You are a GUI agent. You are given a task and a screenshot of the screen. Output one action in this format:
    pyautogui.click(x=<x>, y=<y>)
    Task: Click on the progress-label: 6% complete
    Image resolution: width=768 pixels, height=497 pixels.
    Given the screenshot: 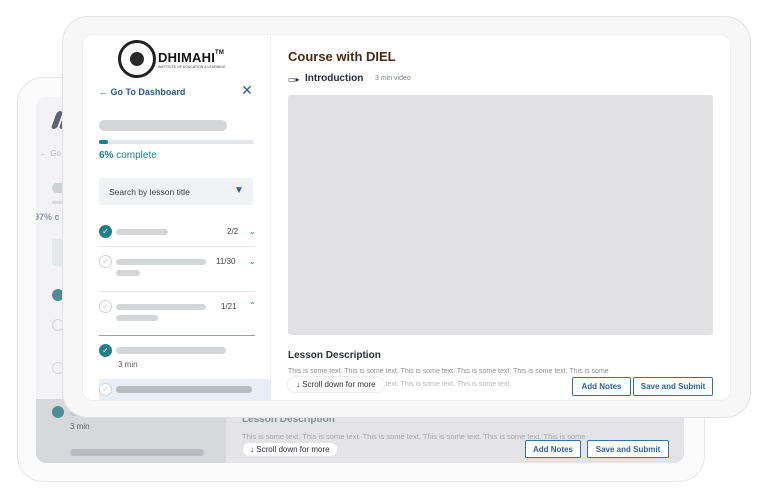 What is the action you would take?
    pyautogui.click(x=128, y=155)
    